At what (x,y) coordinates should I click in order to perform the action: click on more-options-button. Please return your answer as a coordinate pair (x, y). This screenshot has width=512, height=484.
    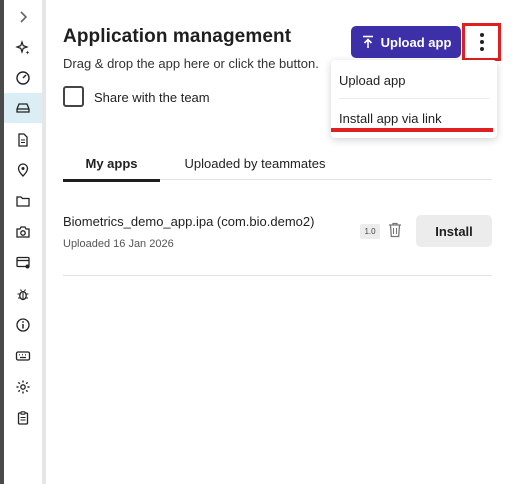
    Looking at the image, I should click on (481, 42).